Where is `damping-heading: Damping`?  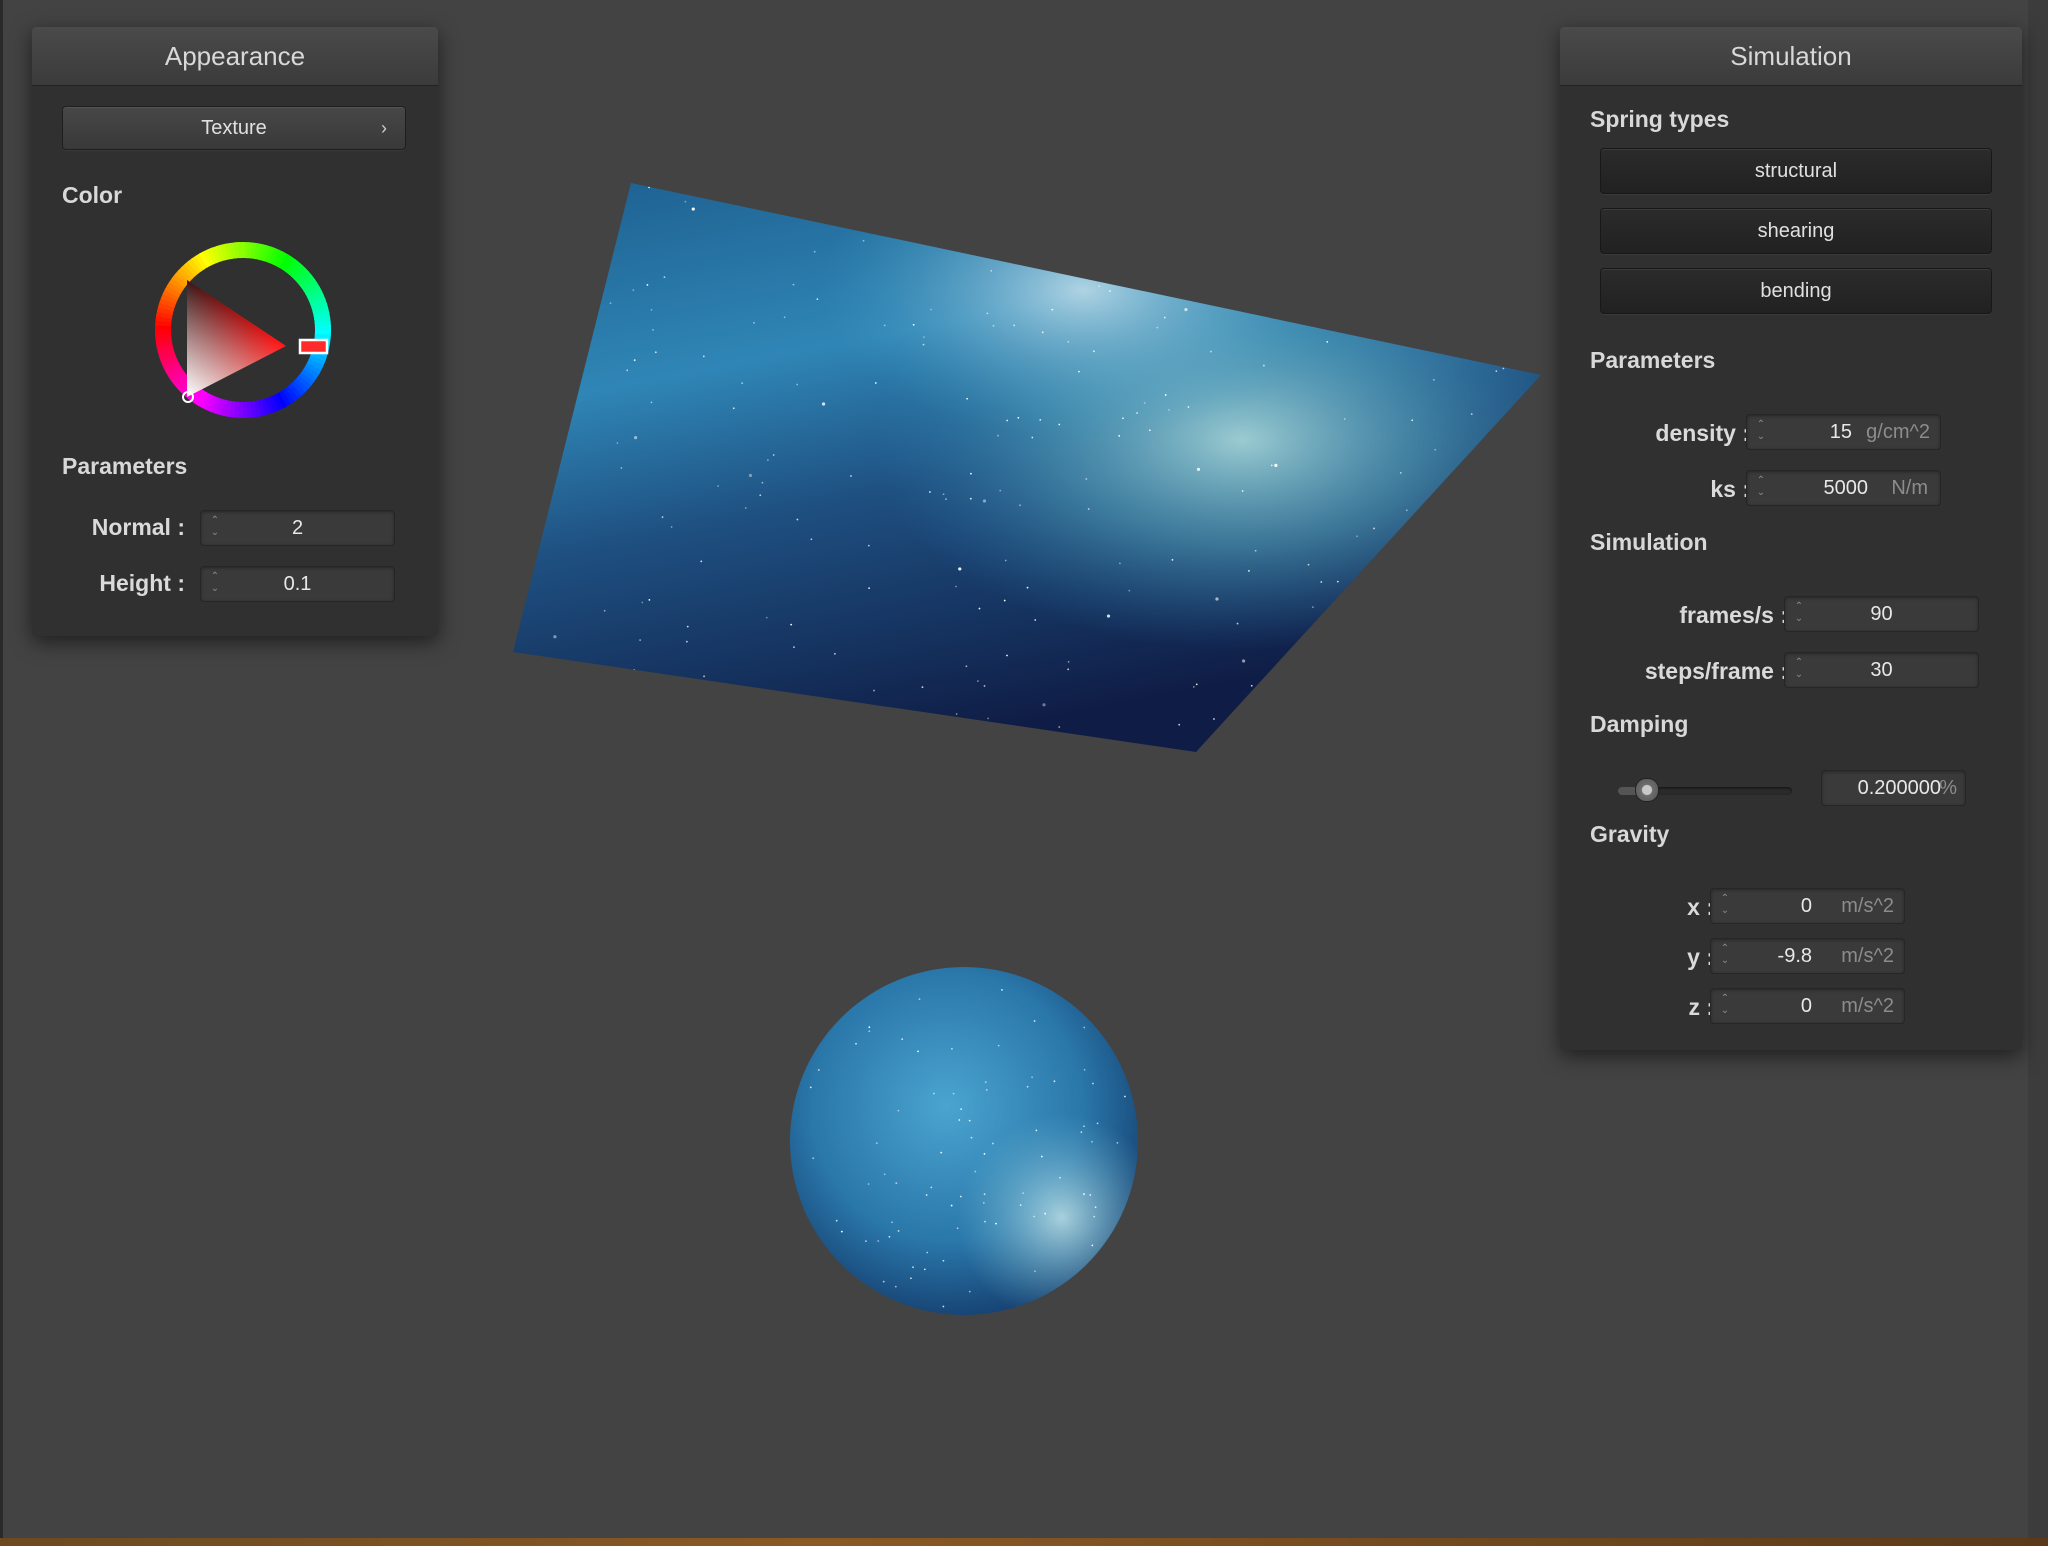
damping-heading: Damping is located at coordinates (1639, 724).